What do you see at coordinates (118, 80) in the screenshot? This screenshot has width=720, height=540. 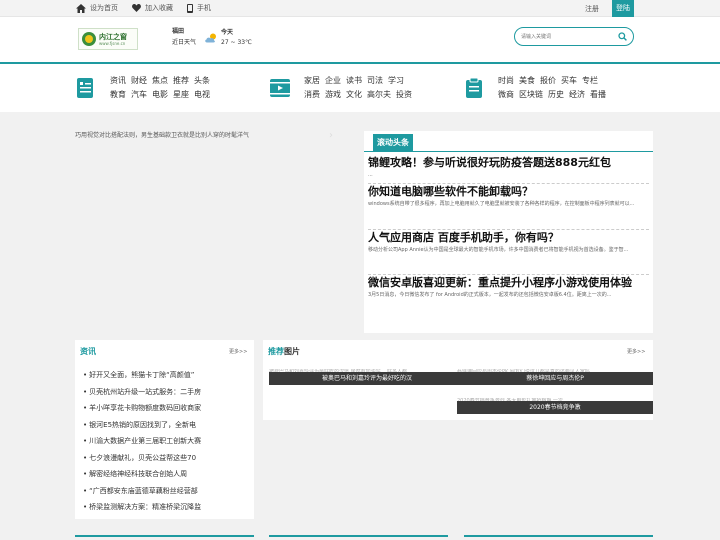 I see `nav-link: 资讯` at bounding box center [118, 80].